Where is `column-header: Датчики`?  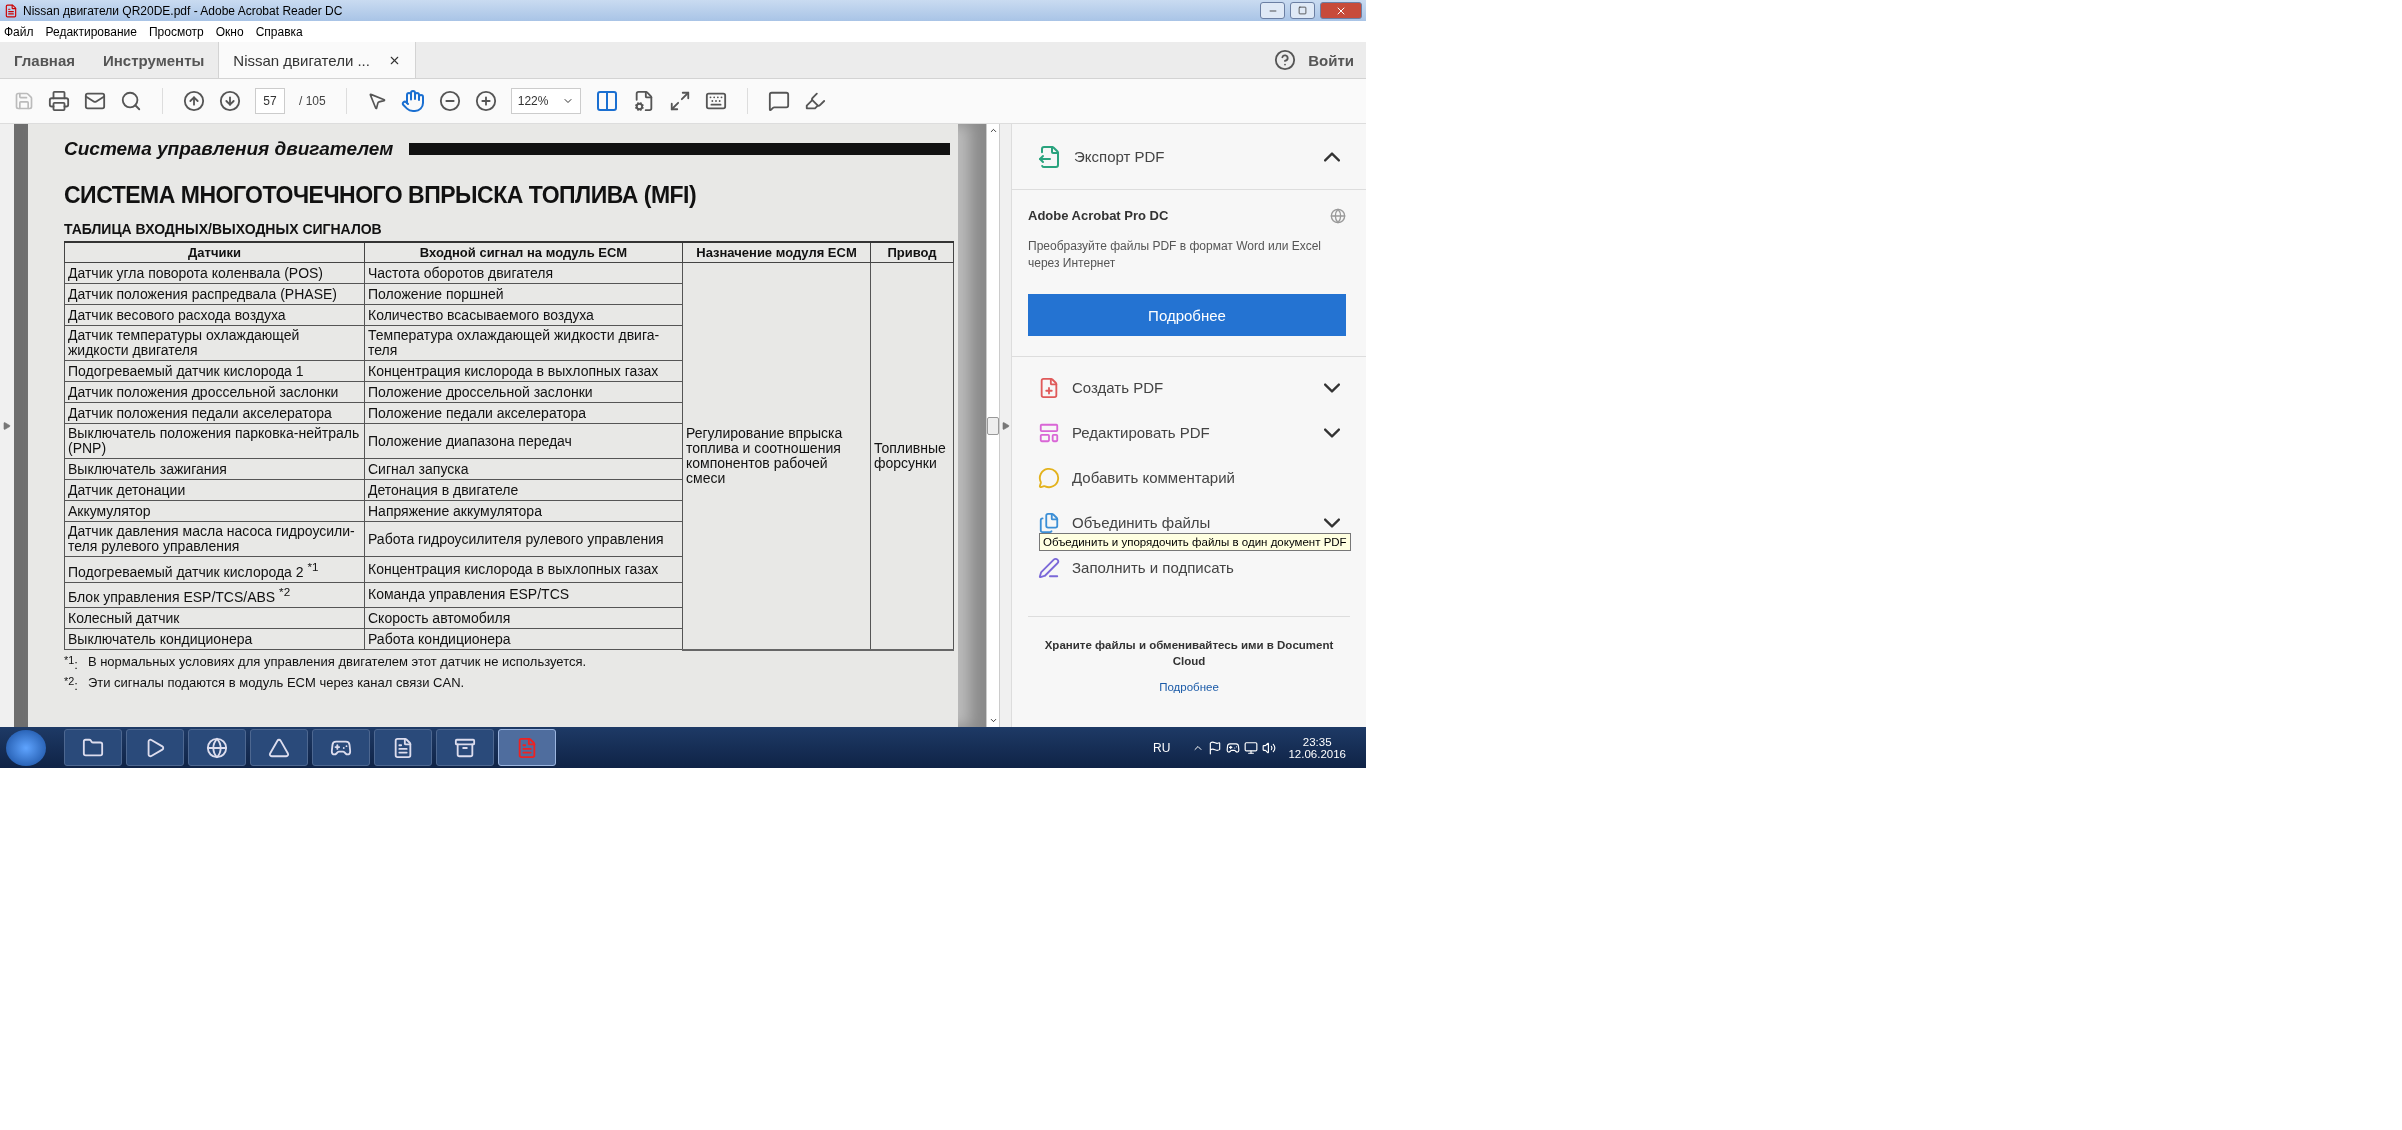 column-header: Датчики is located at coordinates (214, 252).